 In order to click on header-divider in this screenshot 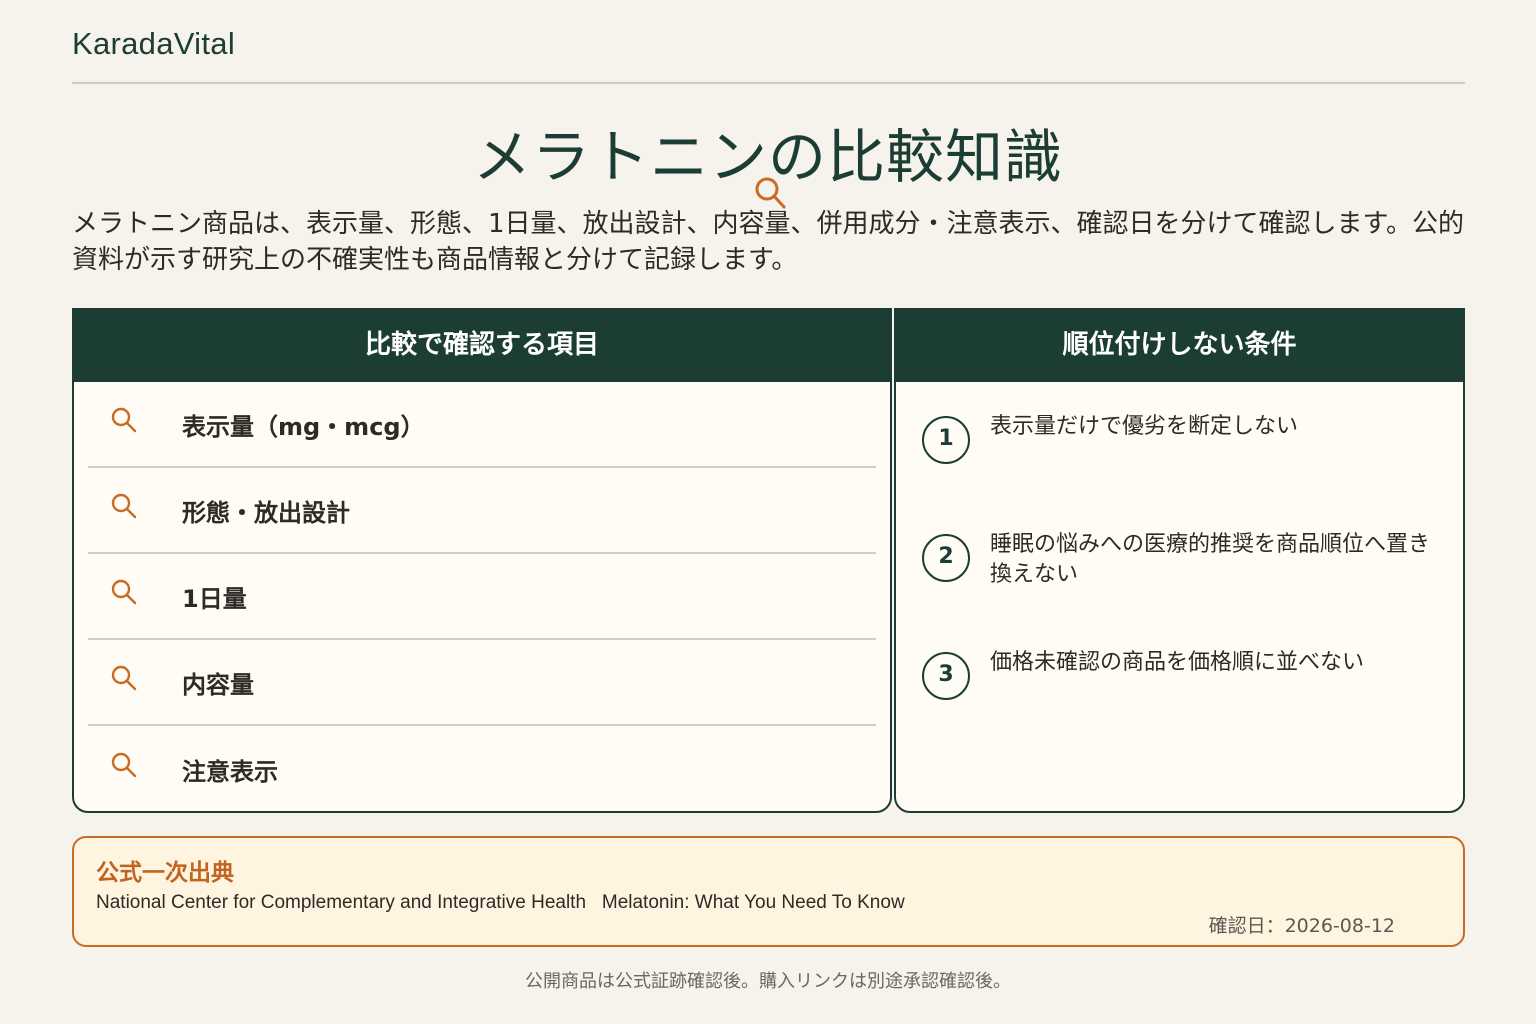, I will do `click(768, 83)`.